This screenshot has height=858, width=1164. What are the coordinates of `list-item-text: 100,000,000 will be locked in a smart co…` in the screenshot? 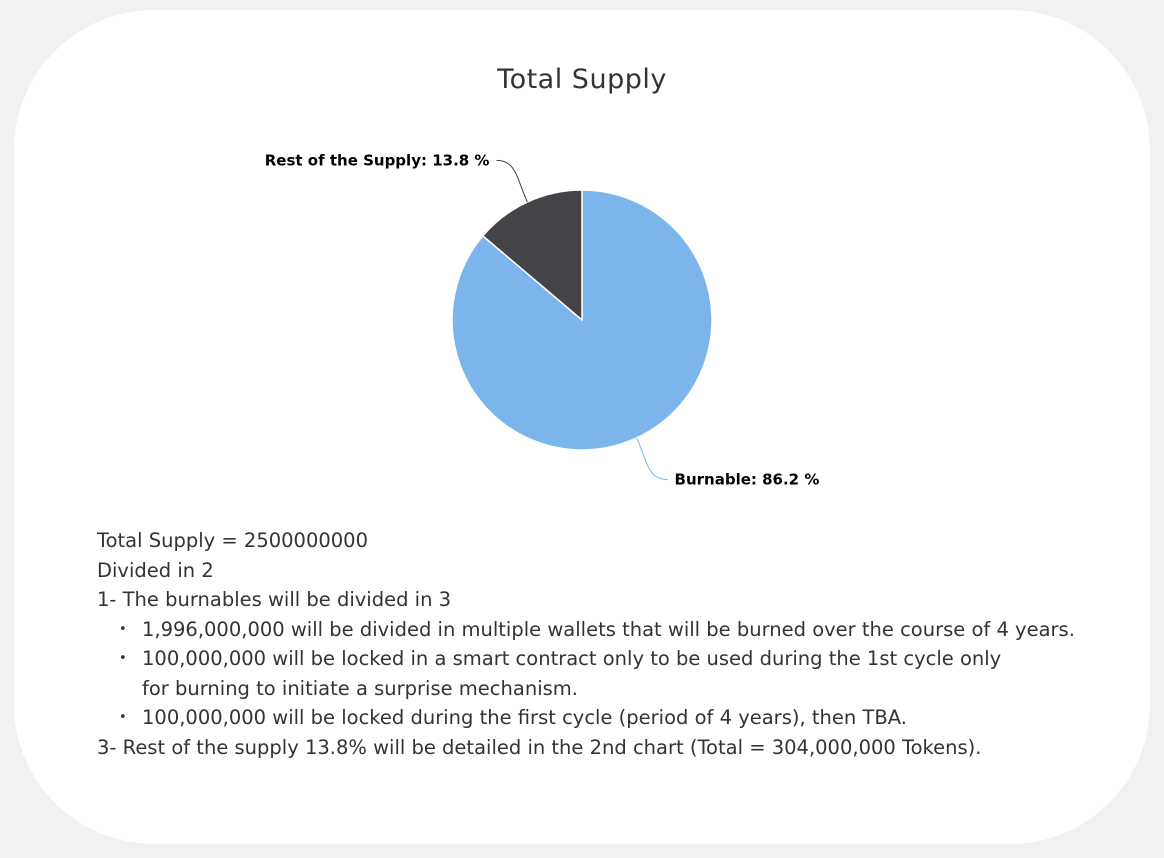 It's located at (572, 673).